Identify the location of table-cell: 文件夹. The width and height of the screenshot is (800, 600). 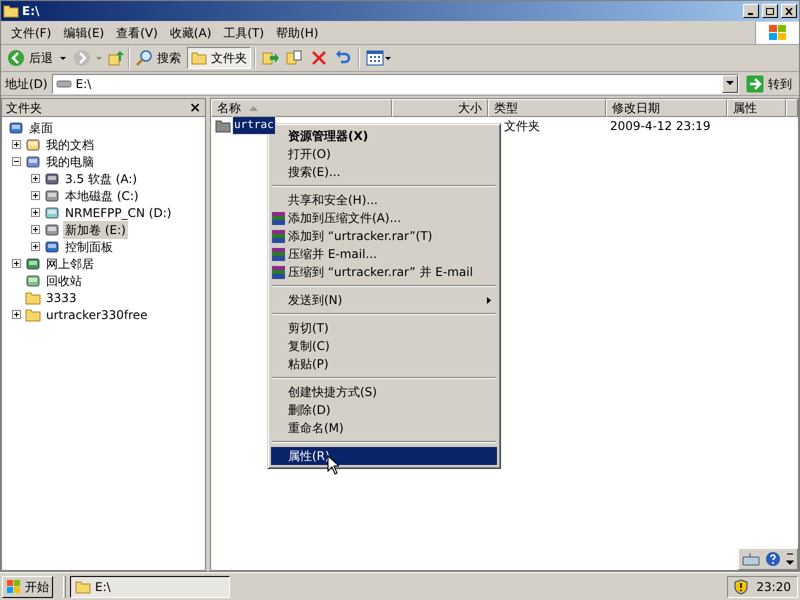
(522, 125).